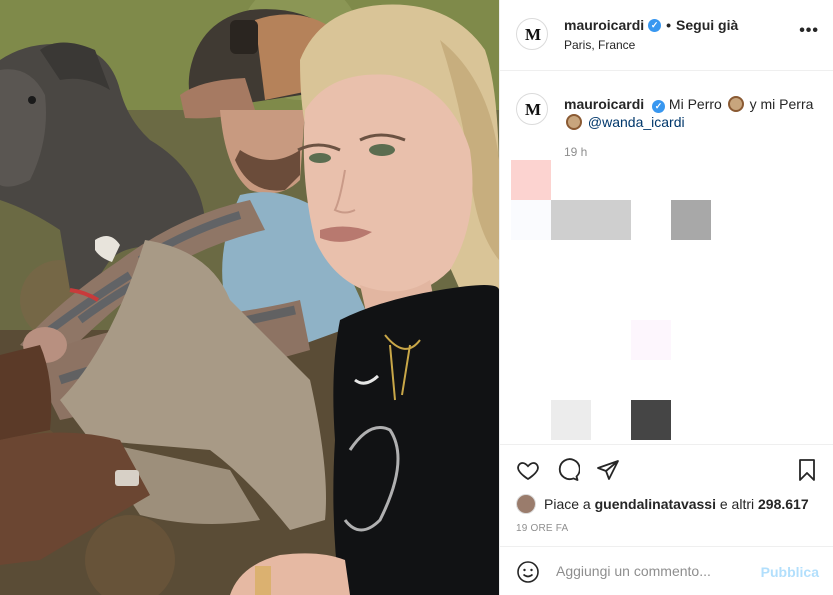 Image resolution: width=833 pixels, height=595 pixels. What do you see at coordinates (656, 571) in the screenshot?
I see `comment-input` at bounding box center [656, 571].